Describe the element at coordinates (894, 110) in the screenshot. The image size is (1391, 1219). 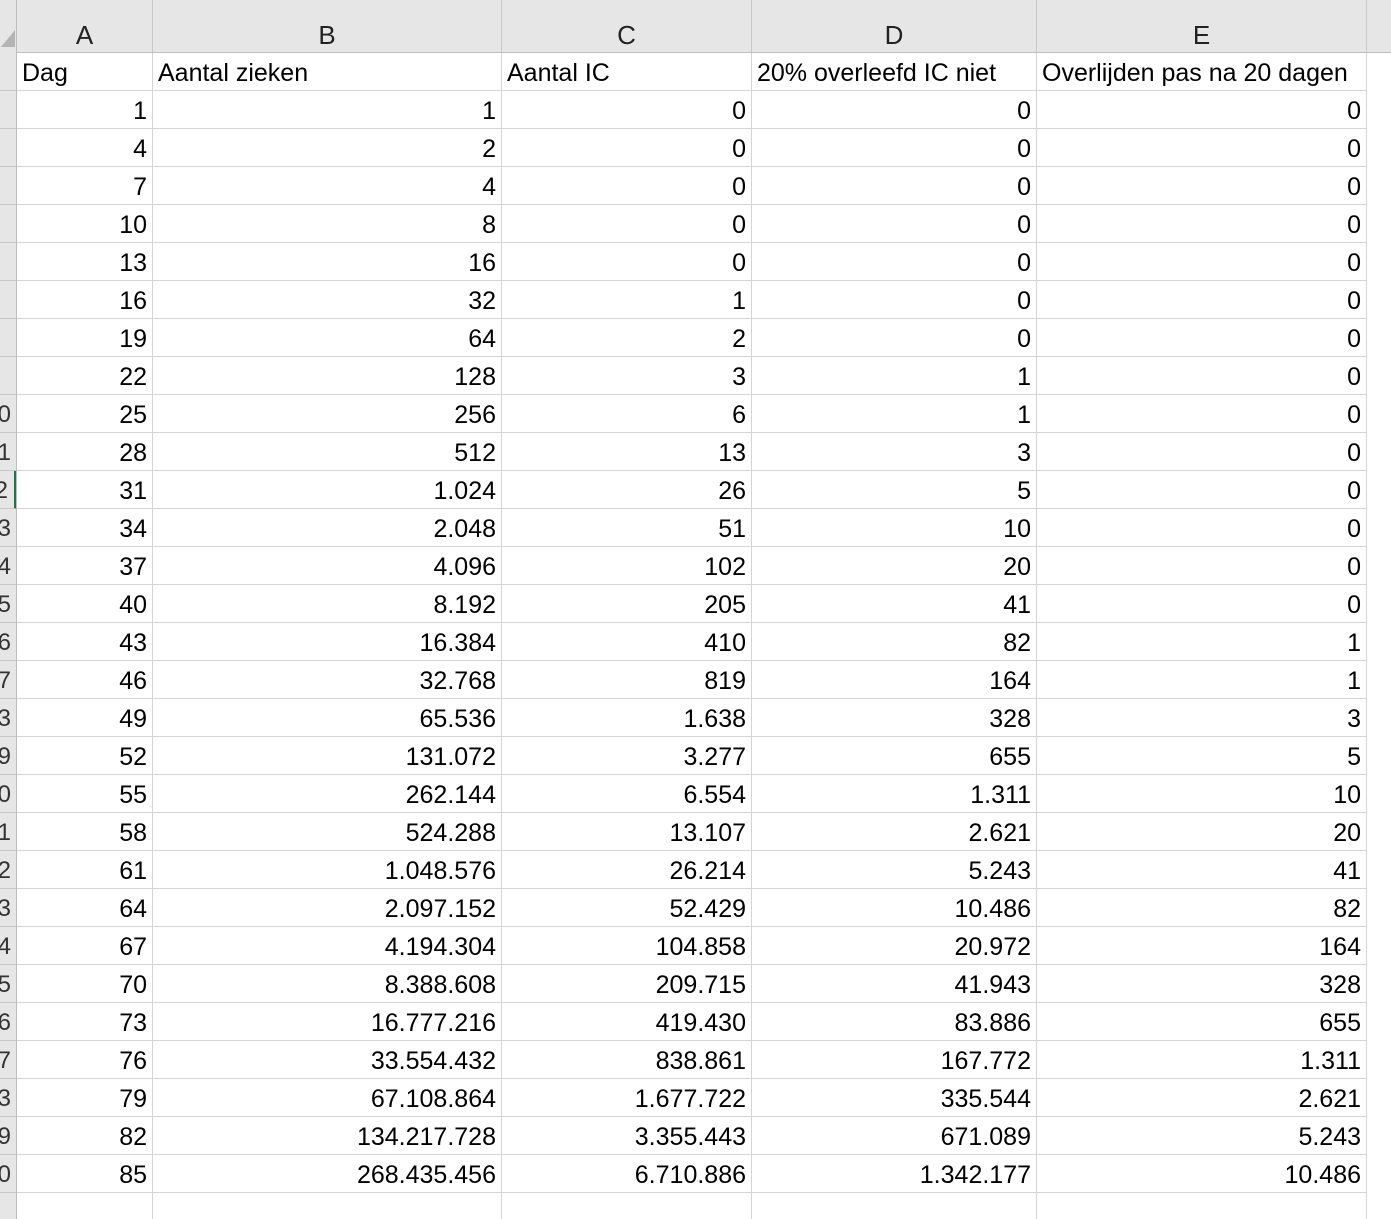
I see `cell-d2: 0` at that location.